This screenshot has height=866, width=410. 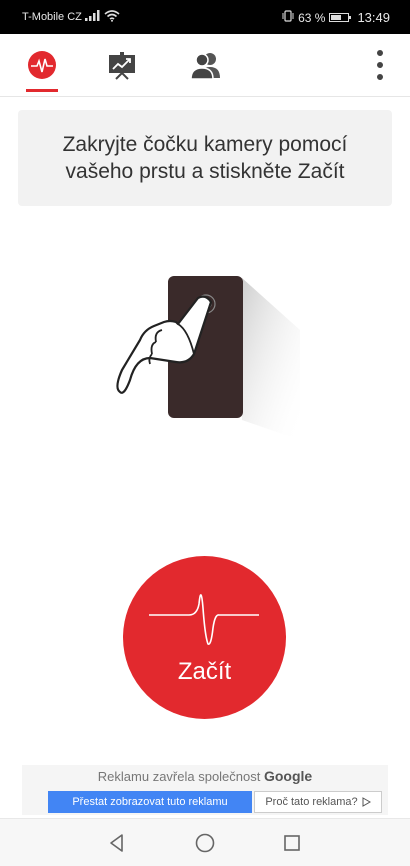 I want to click on trend-chart-icon, so click(x=122, y=66).